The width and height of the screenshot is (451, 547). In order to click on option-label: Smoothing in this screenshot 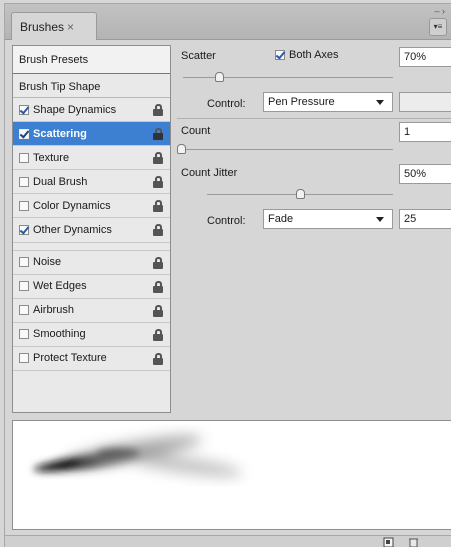, I will do `click(59, 334)`.